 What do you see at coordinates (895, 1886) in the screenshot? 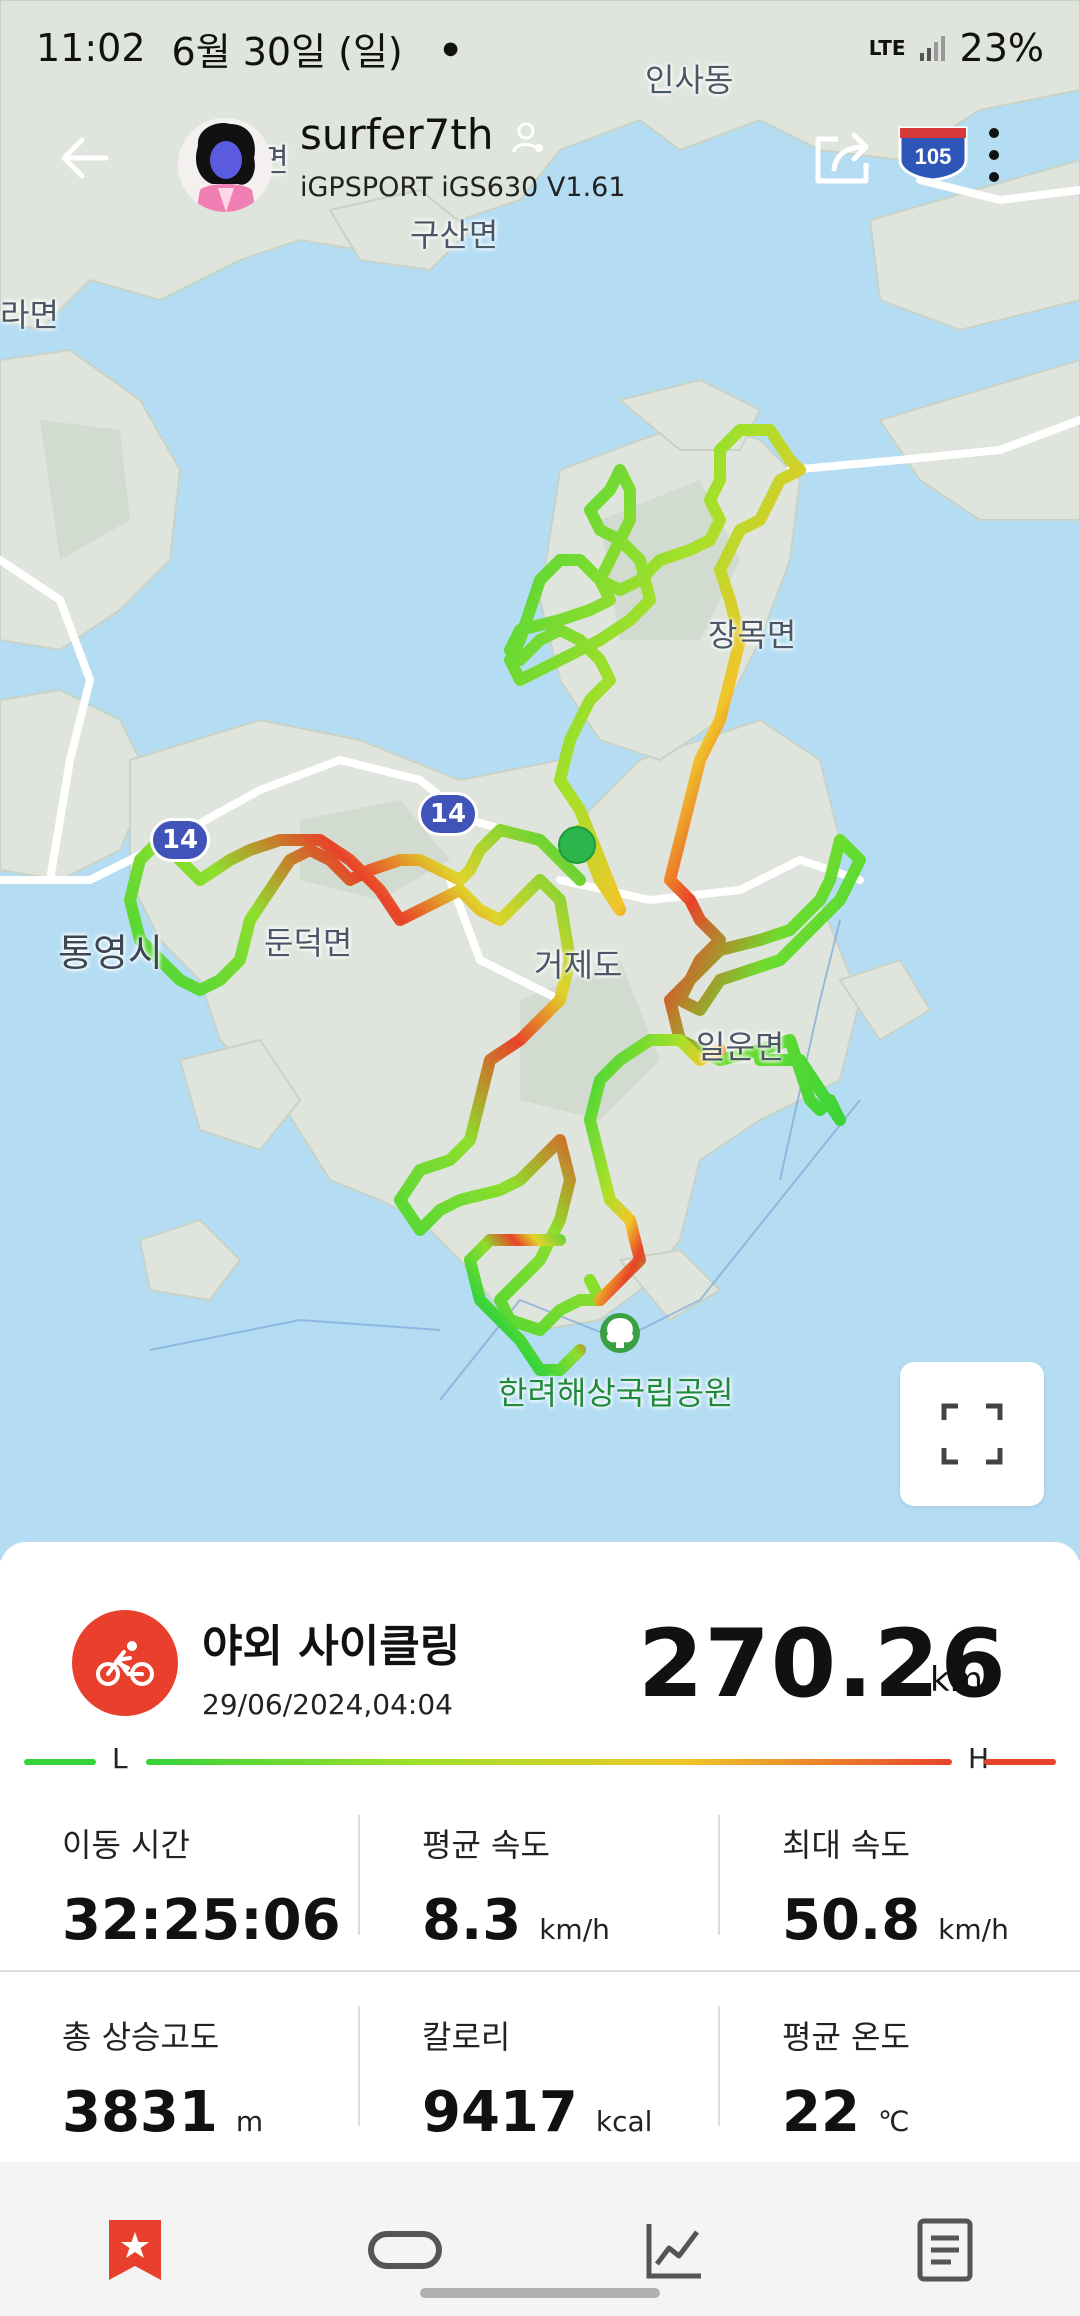
I see `stat-max-speed: 최대 속도 50.8 km/h` at bounding box center [895, 1886].